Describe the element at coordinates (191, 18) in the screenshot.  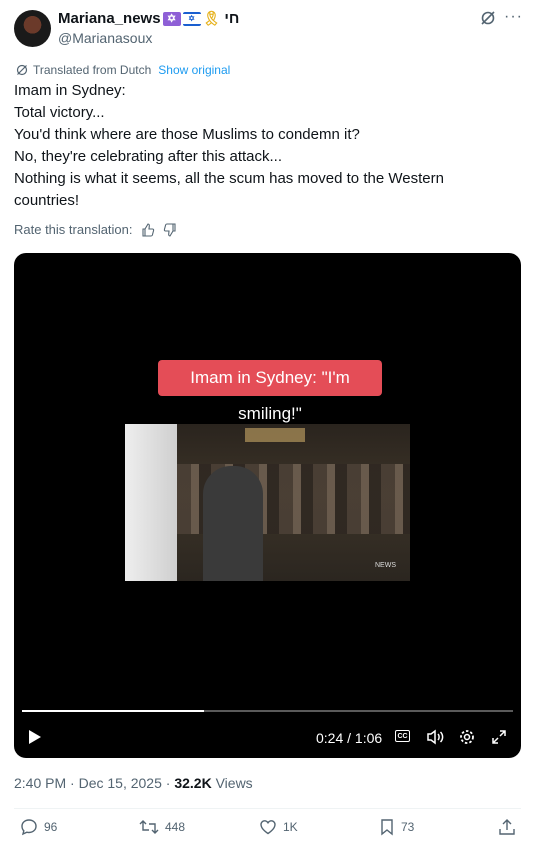
I see `israel-flag-icon: ✡` at that location.